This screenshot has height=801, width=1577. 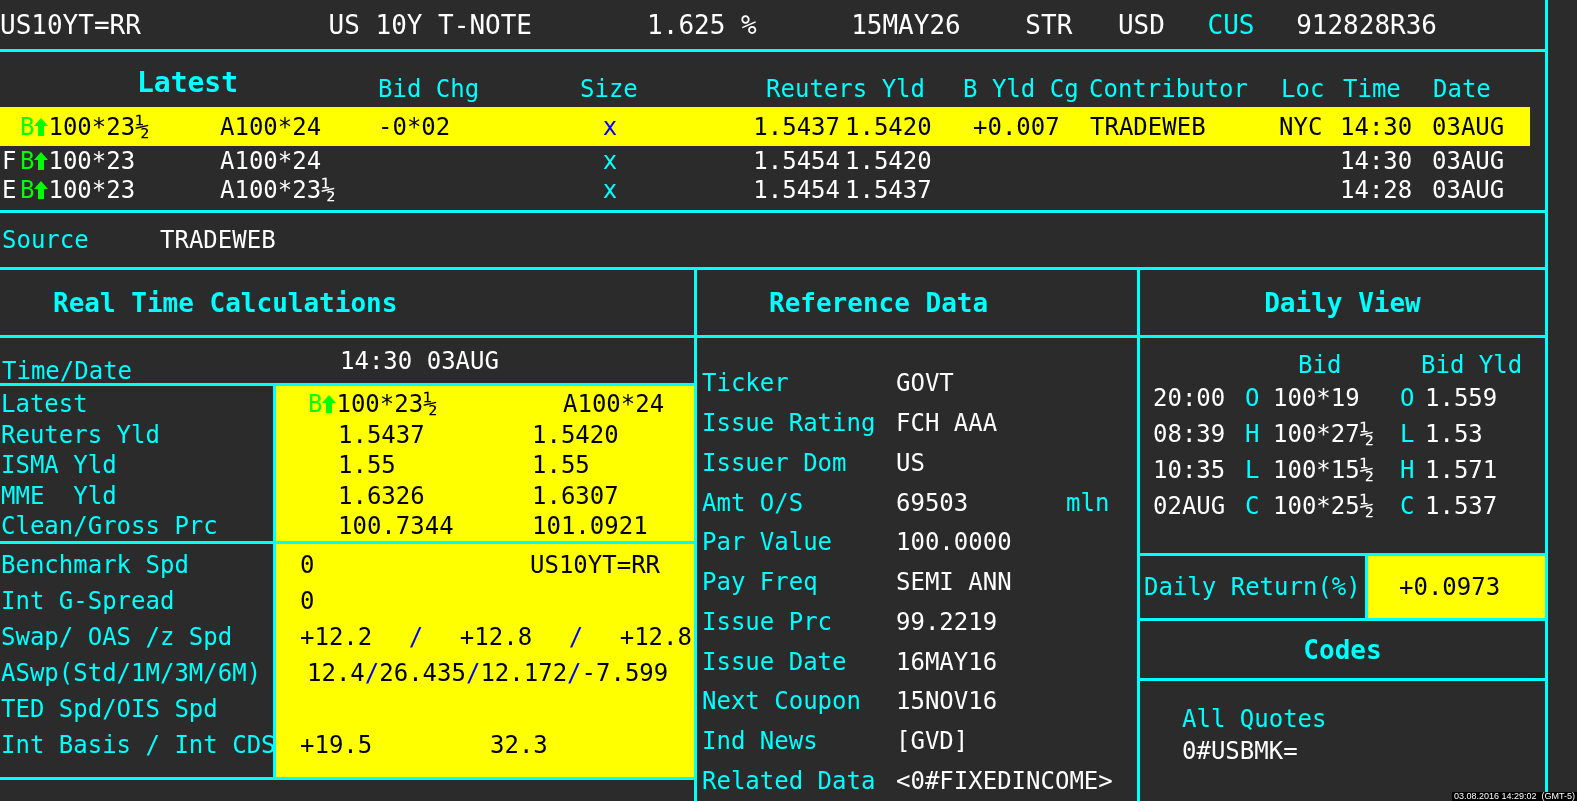 I want to click on time-date-label: Time/Date, so click(x=67, y=371).